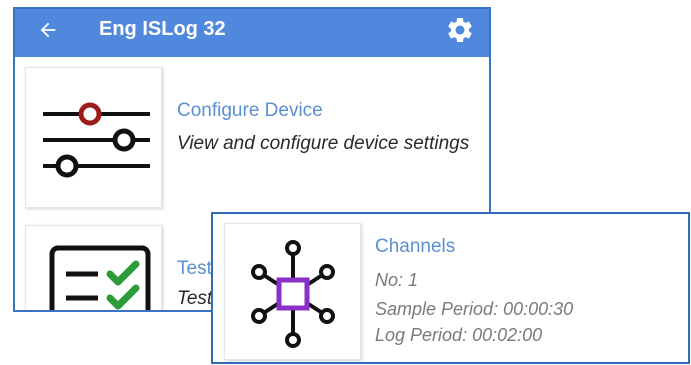  What do you see at coordinates (252, 33) in the screenshot?
I see `app-bar: Eng ISLog 32` at bounding box center [252, 33].